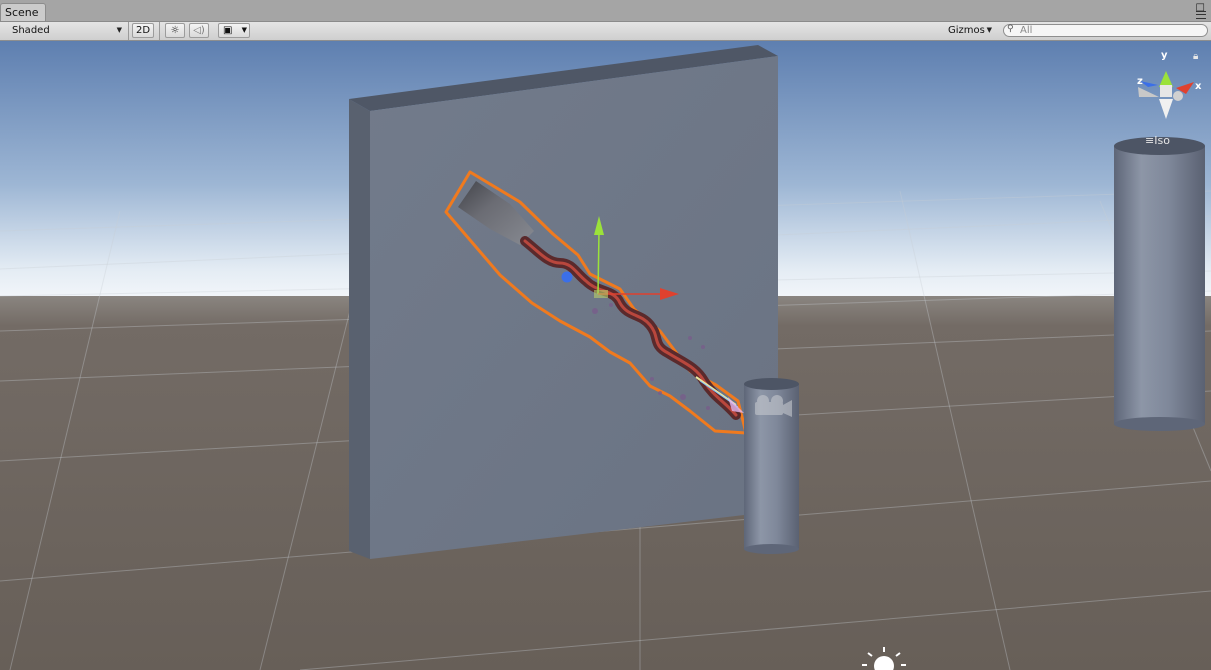  What do you see at coordinates (143, 30) in the screenshot?
I see `2d-mode-button: 2D` at bounding box center [143, 30].